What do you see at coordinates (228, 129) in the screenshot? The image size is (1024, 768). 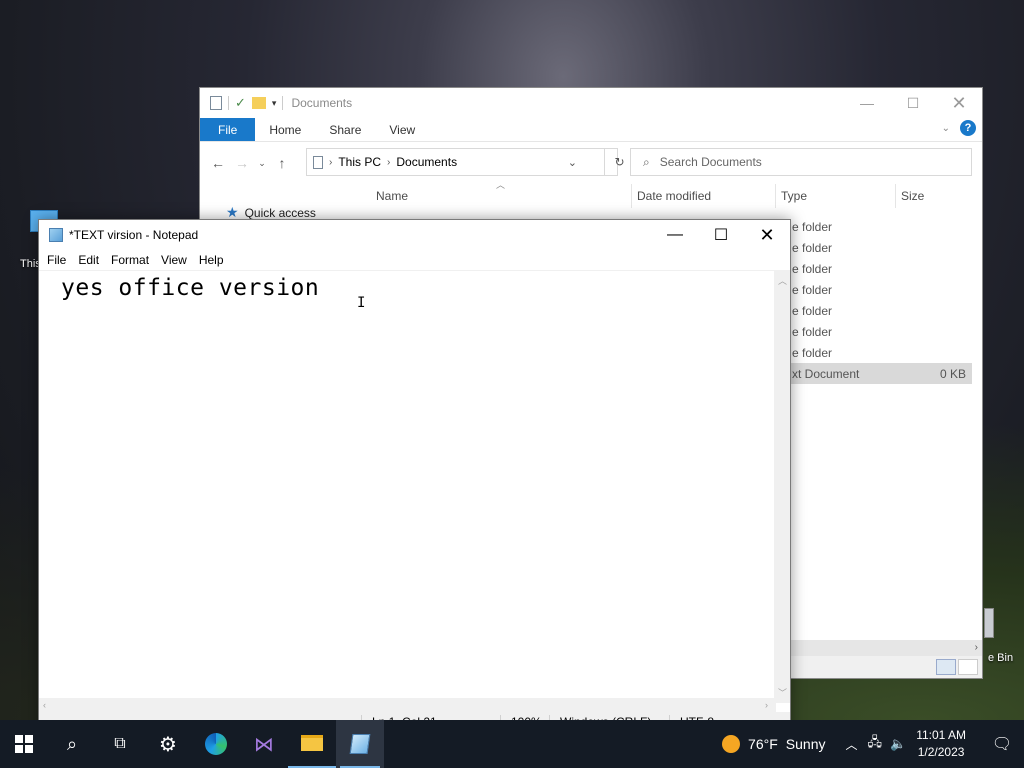 I see `tab-file: File` at bounding box center [228, 129].